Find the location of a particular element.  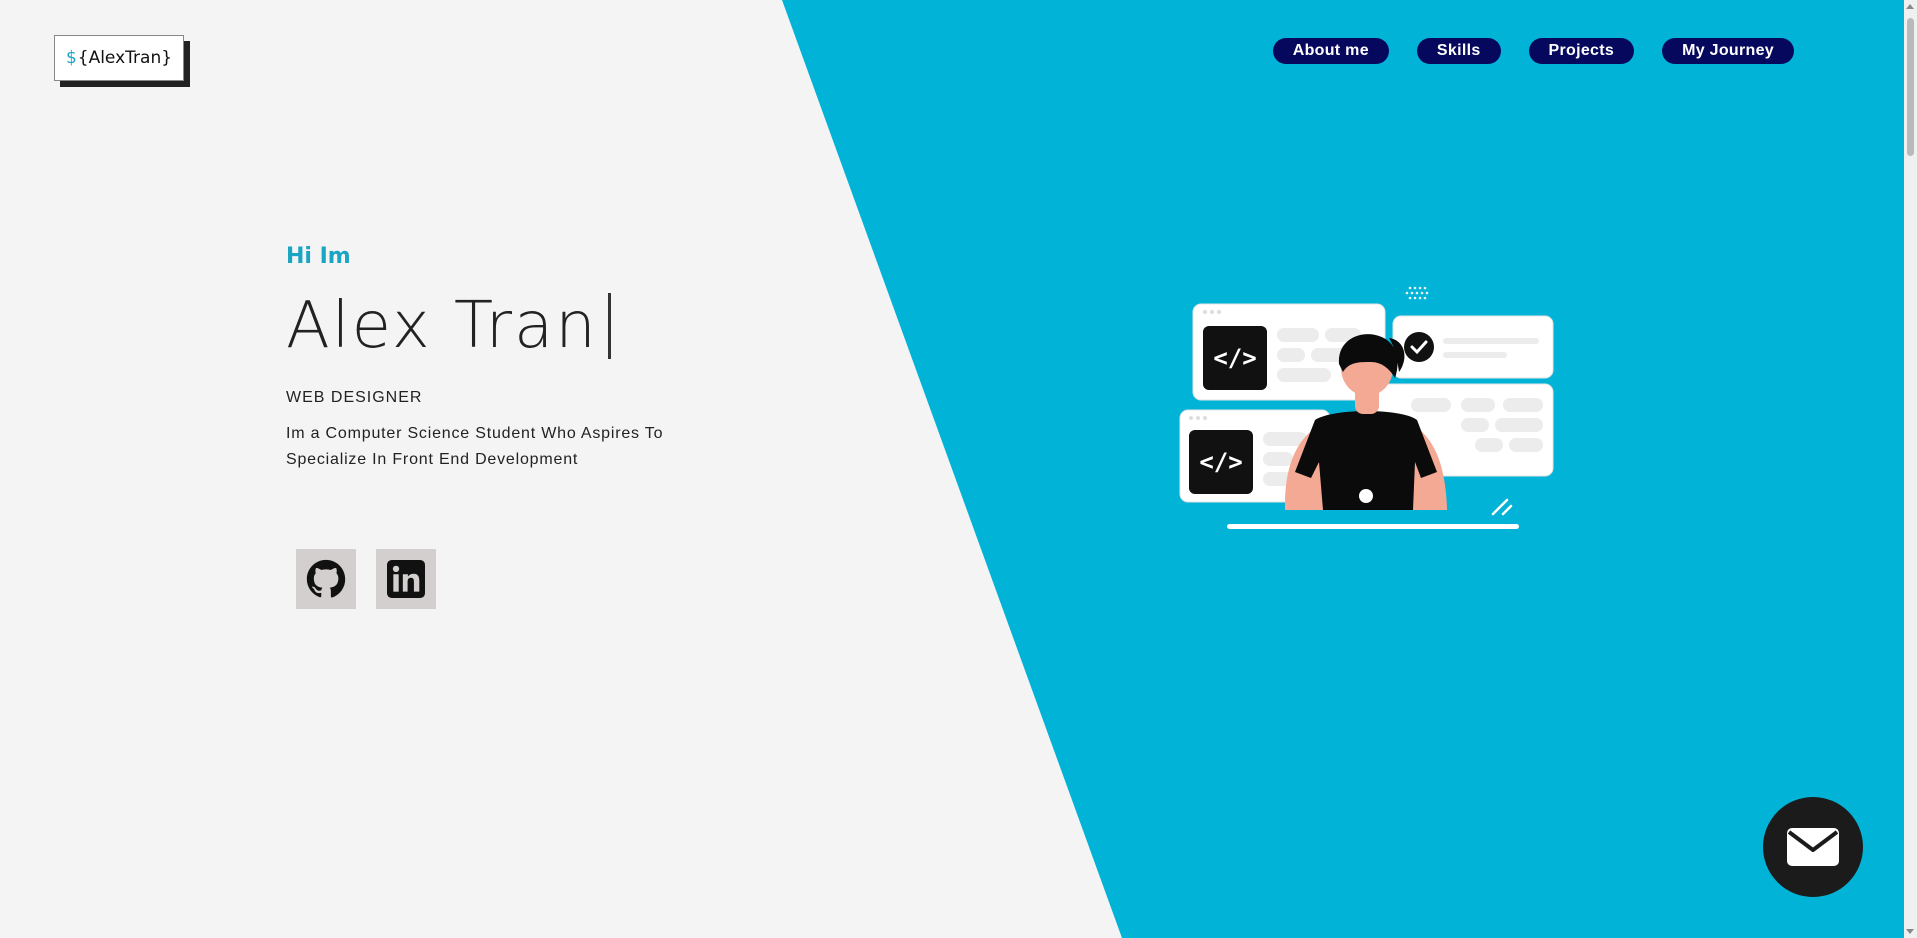

linkedin-link is located at coordinates (406, 579).